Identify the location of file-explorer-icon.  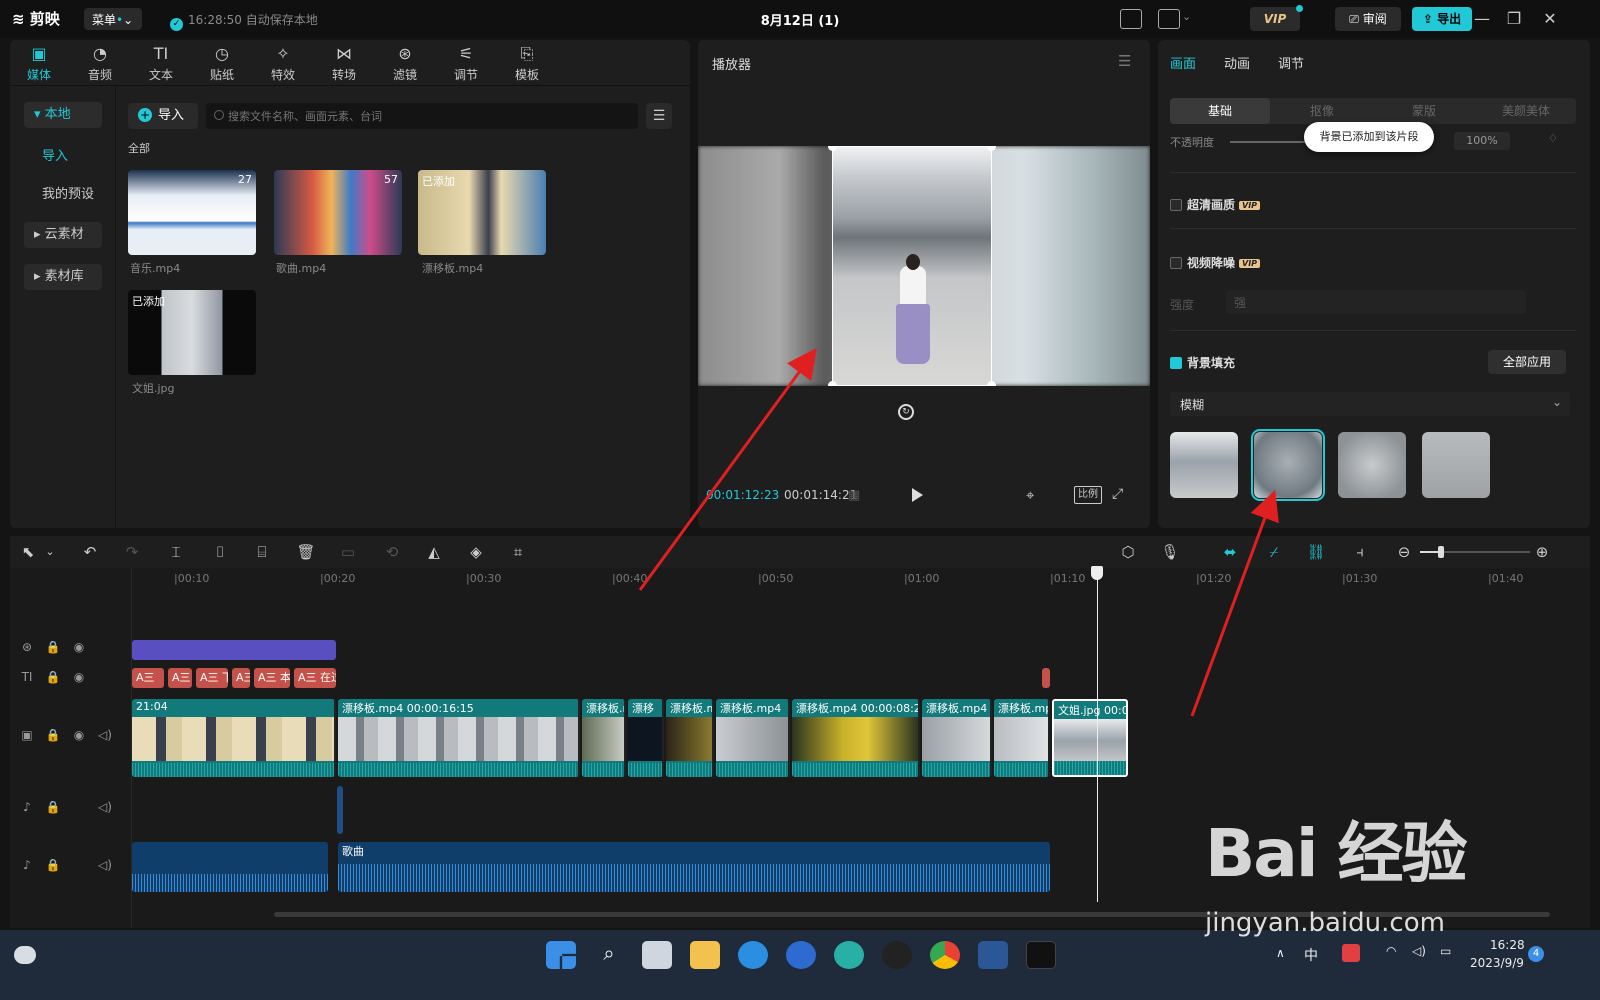
(705, 955).